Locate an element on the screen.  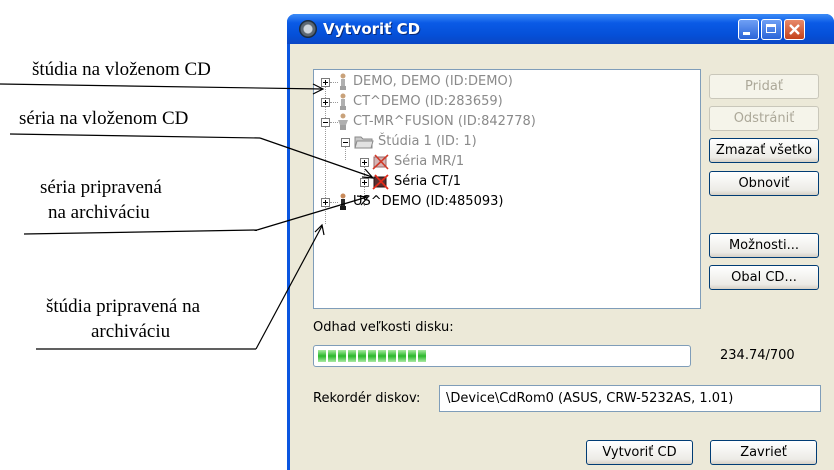
disk-size-progress-bar is located at coordinates (502, 356).